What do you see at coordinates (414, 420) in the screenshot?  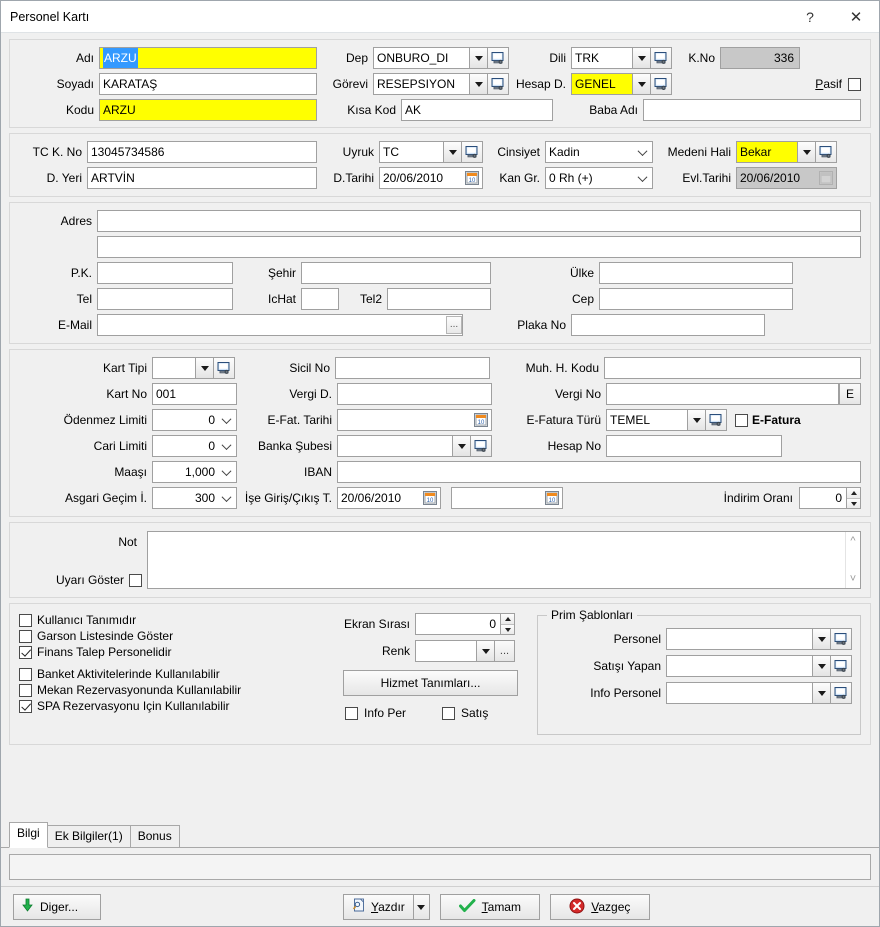 I see `efat-tarihi-datefield: 10` at bounding box center [414, 420].